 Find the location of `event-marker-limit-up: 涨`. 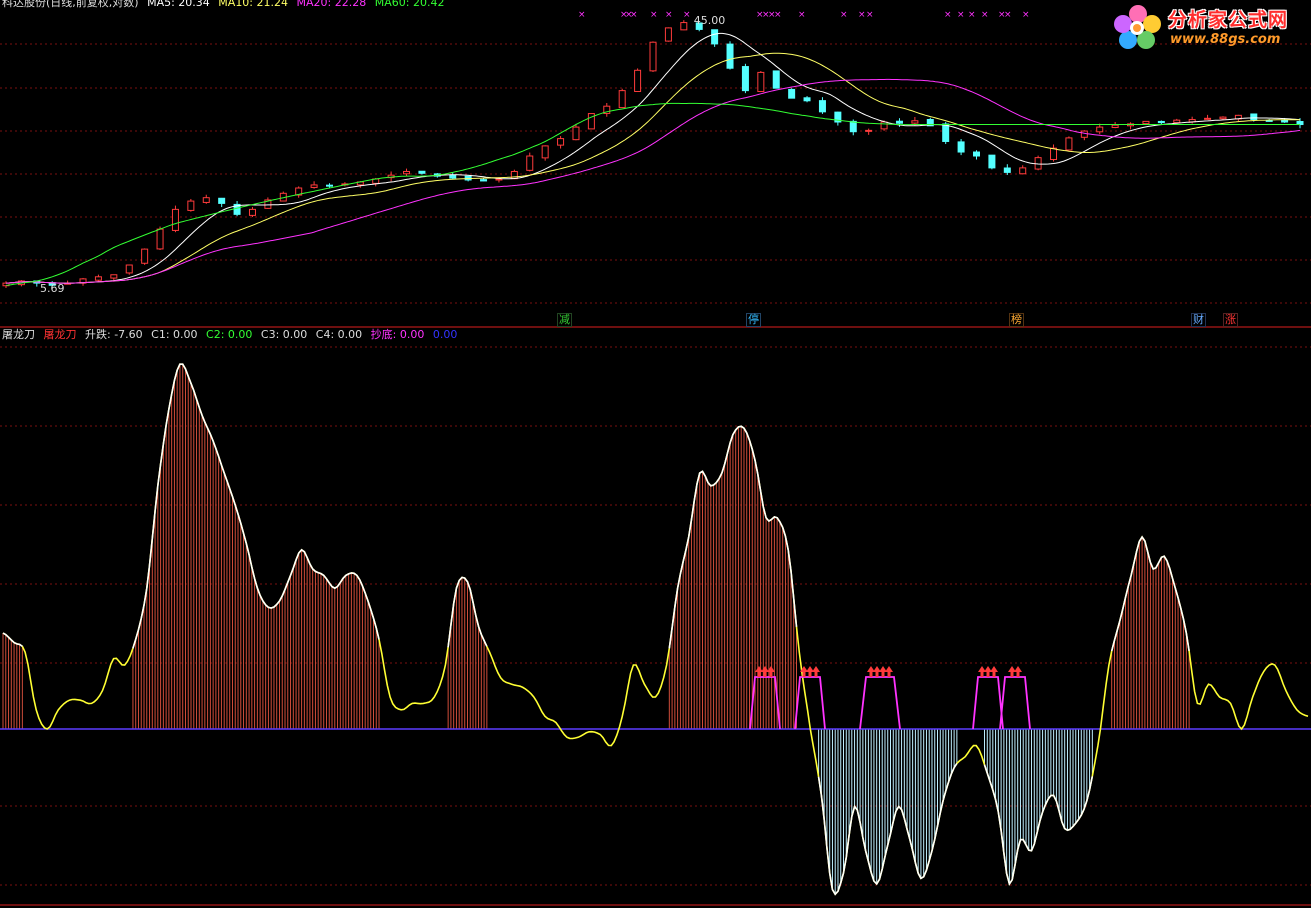

event-marker-limit-up: 涨 is located at coordinates (1230, 320).